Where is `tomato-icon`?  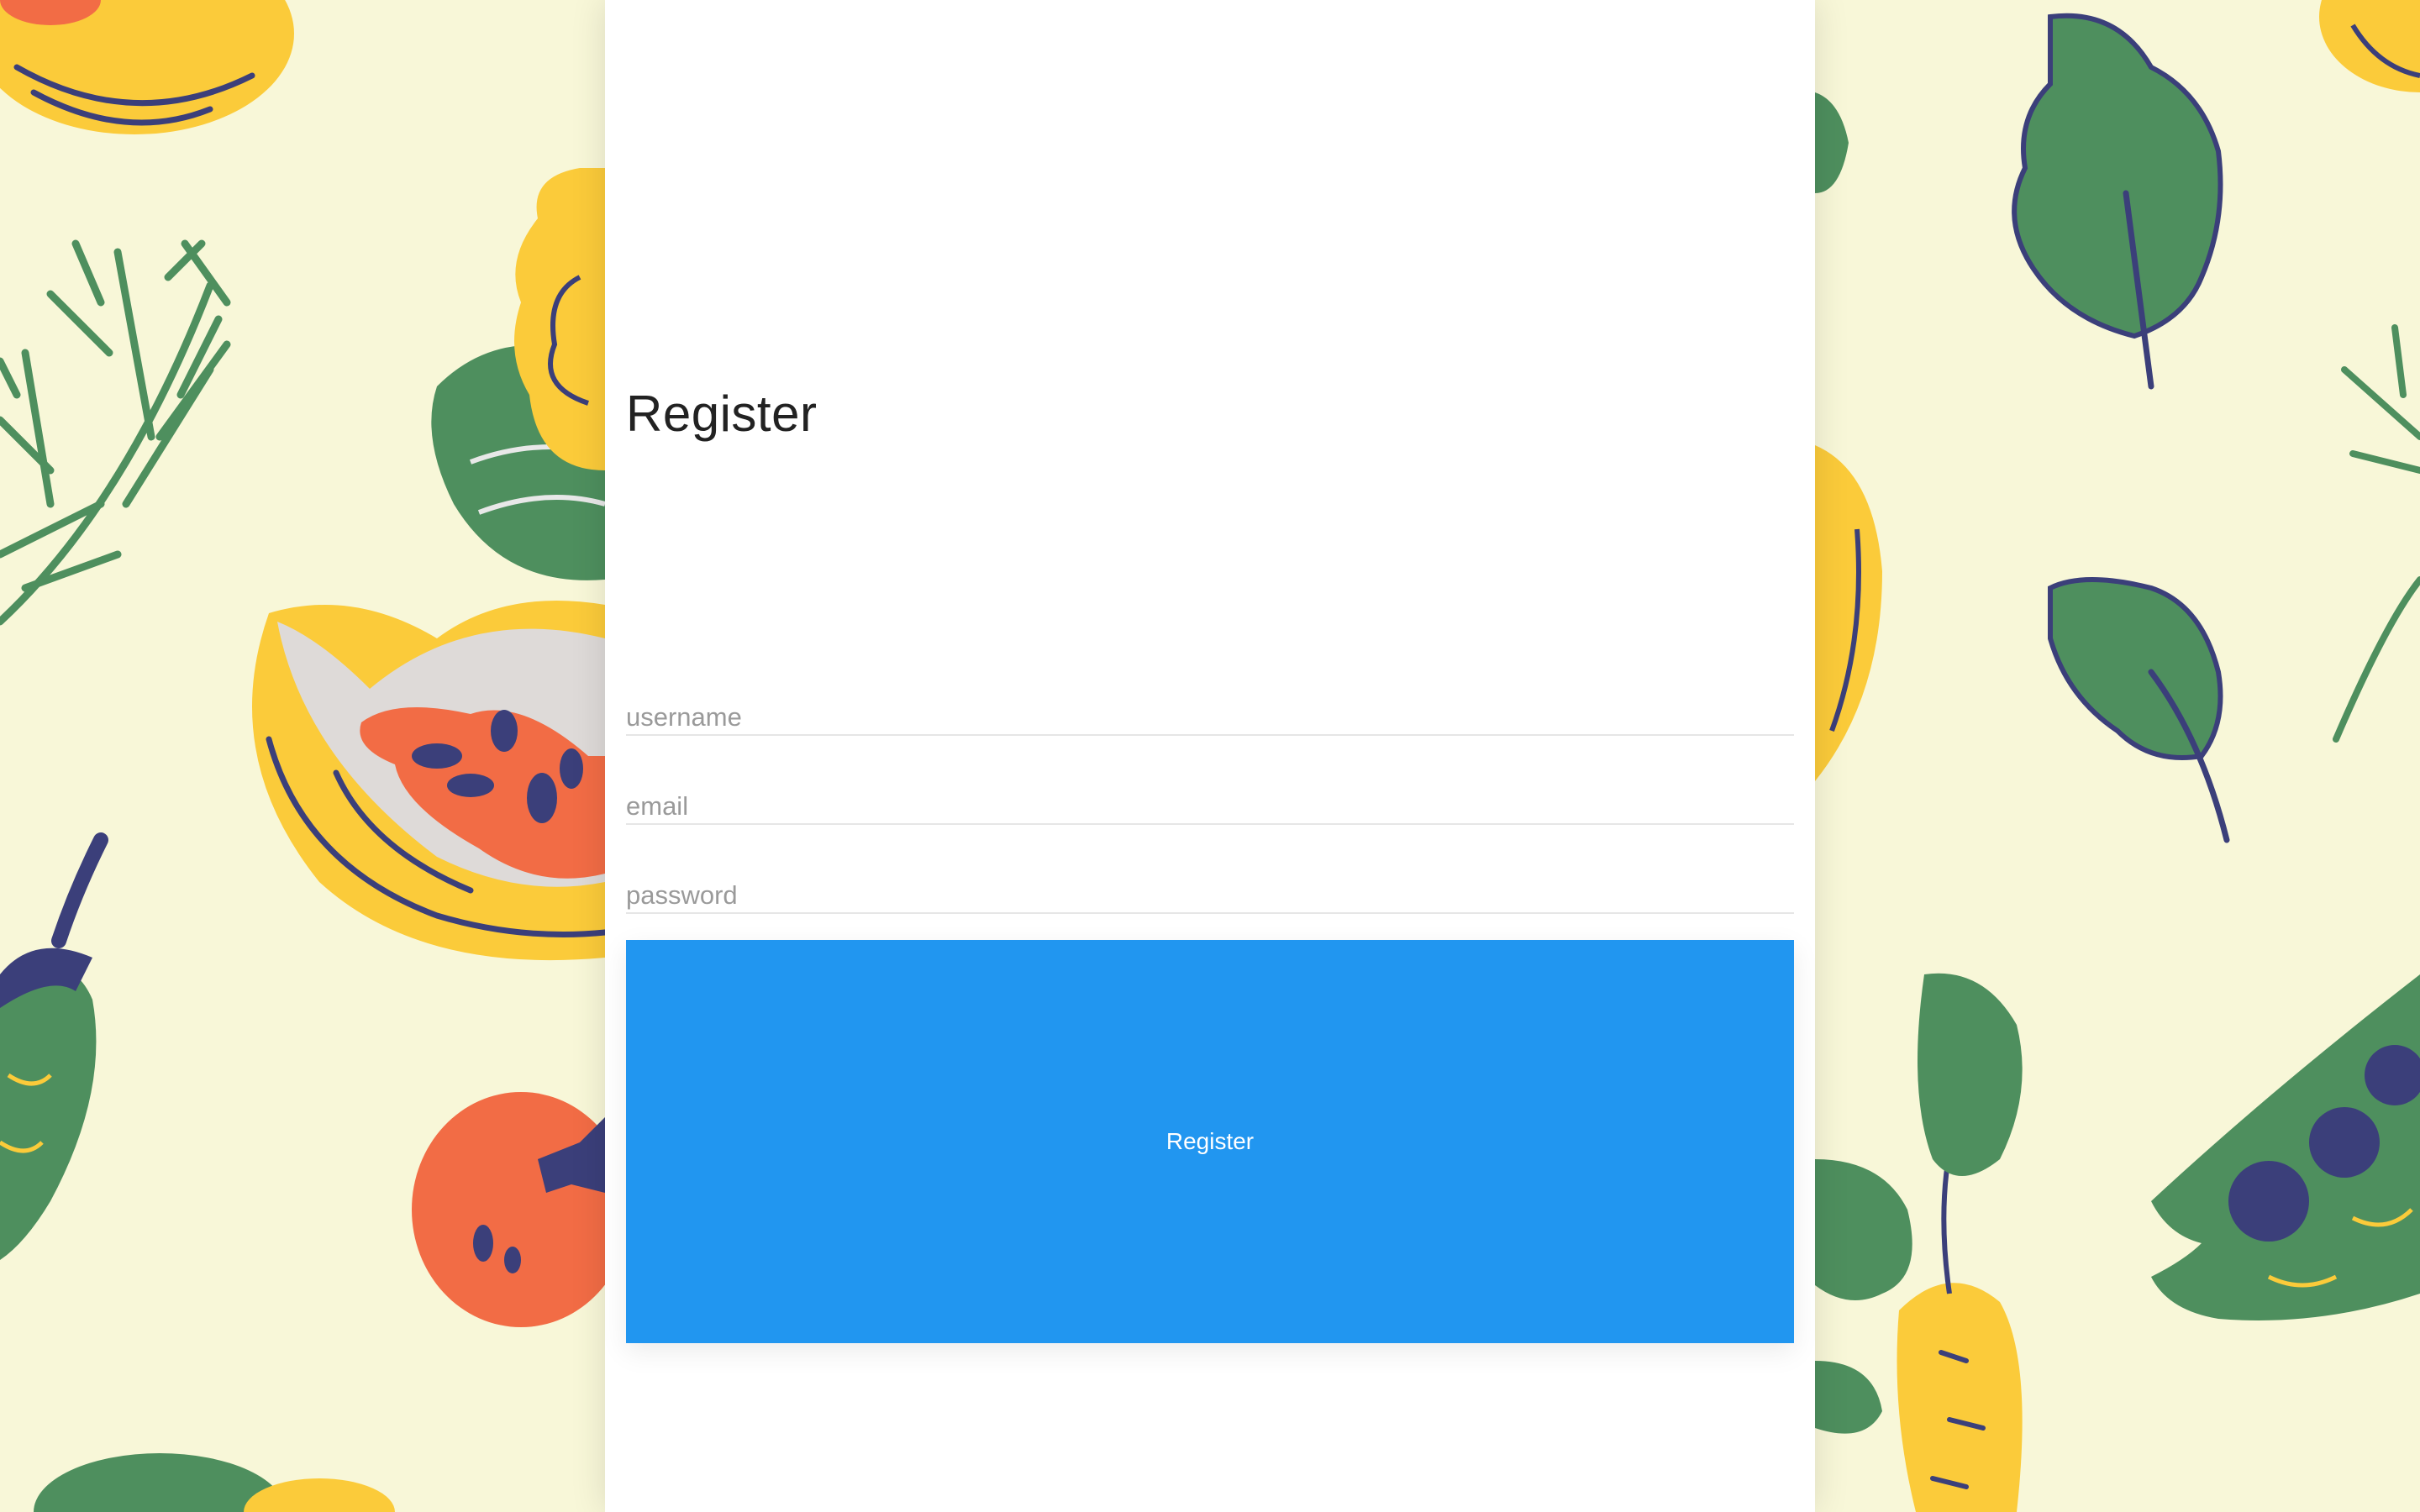
tomato-icon is located at coordinates (521, 1209).